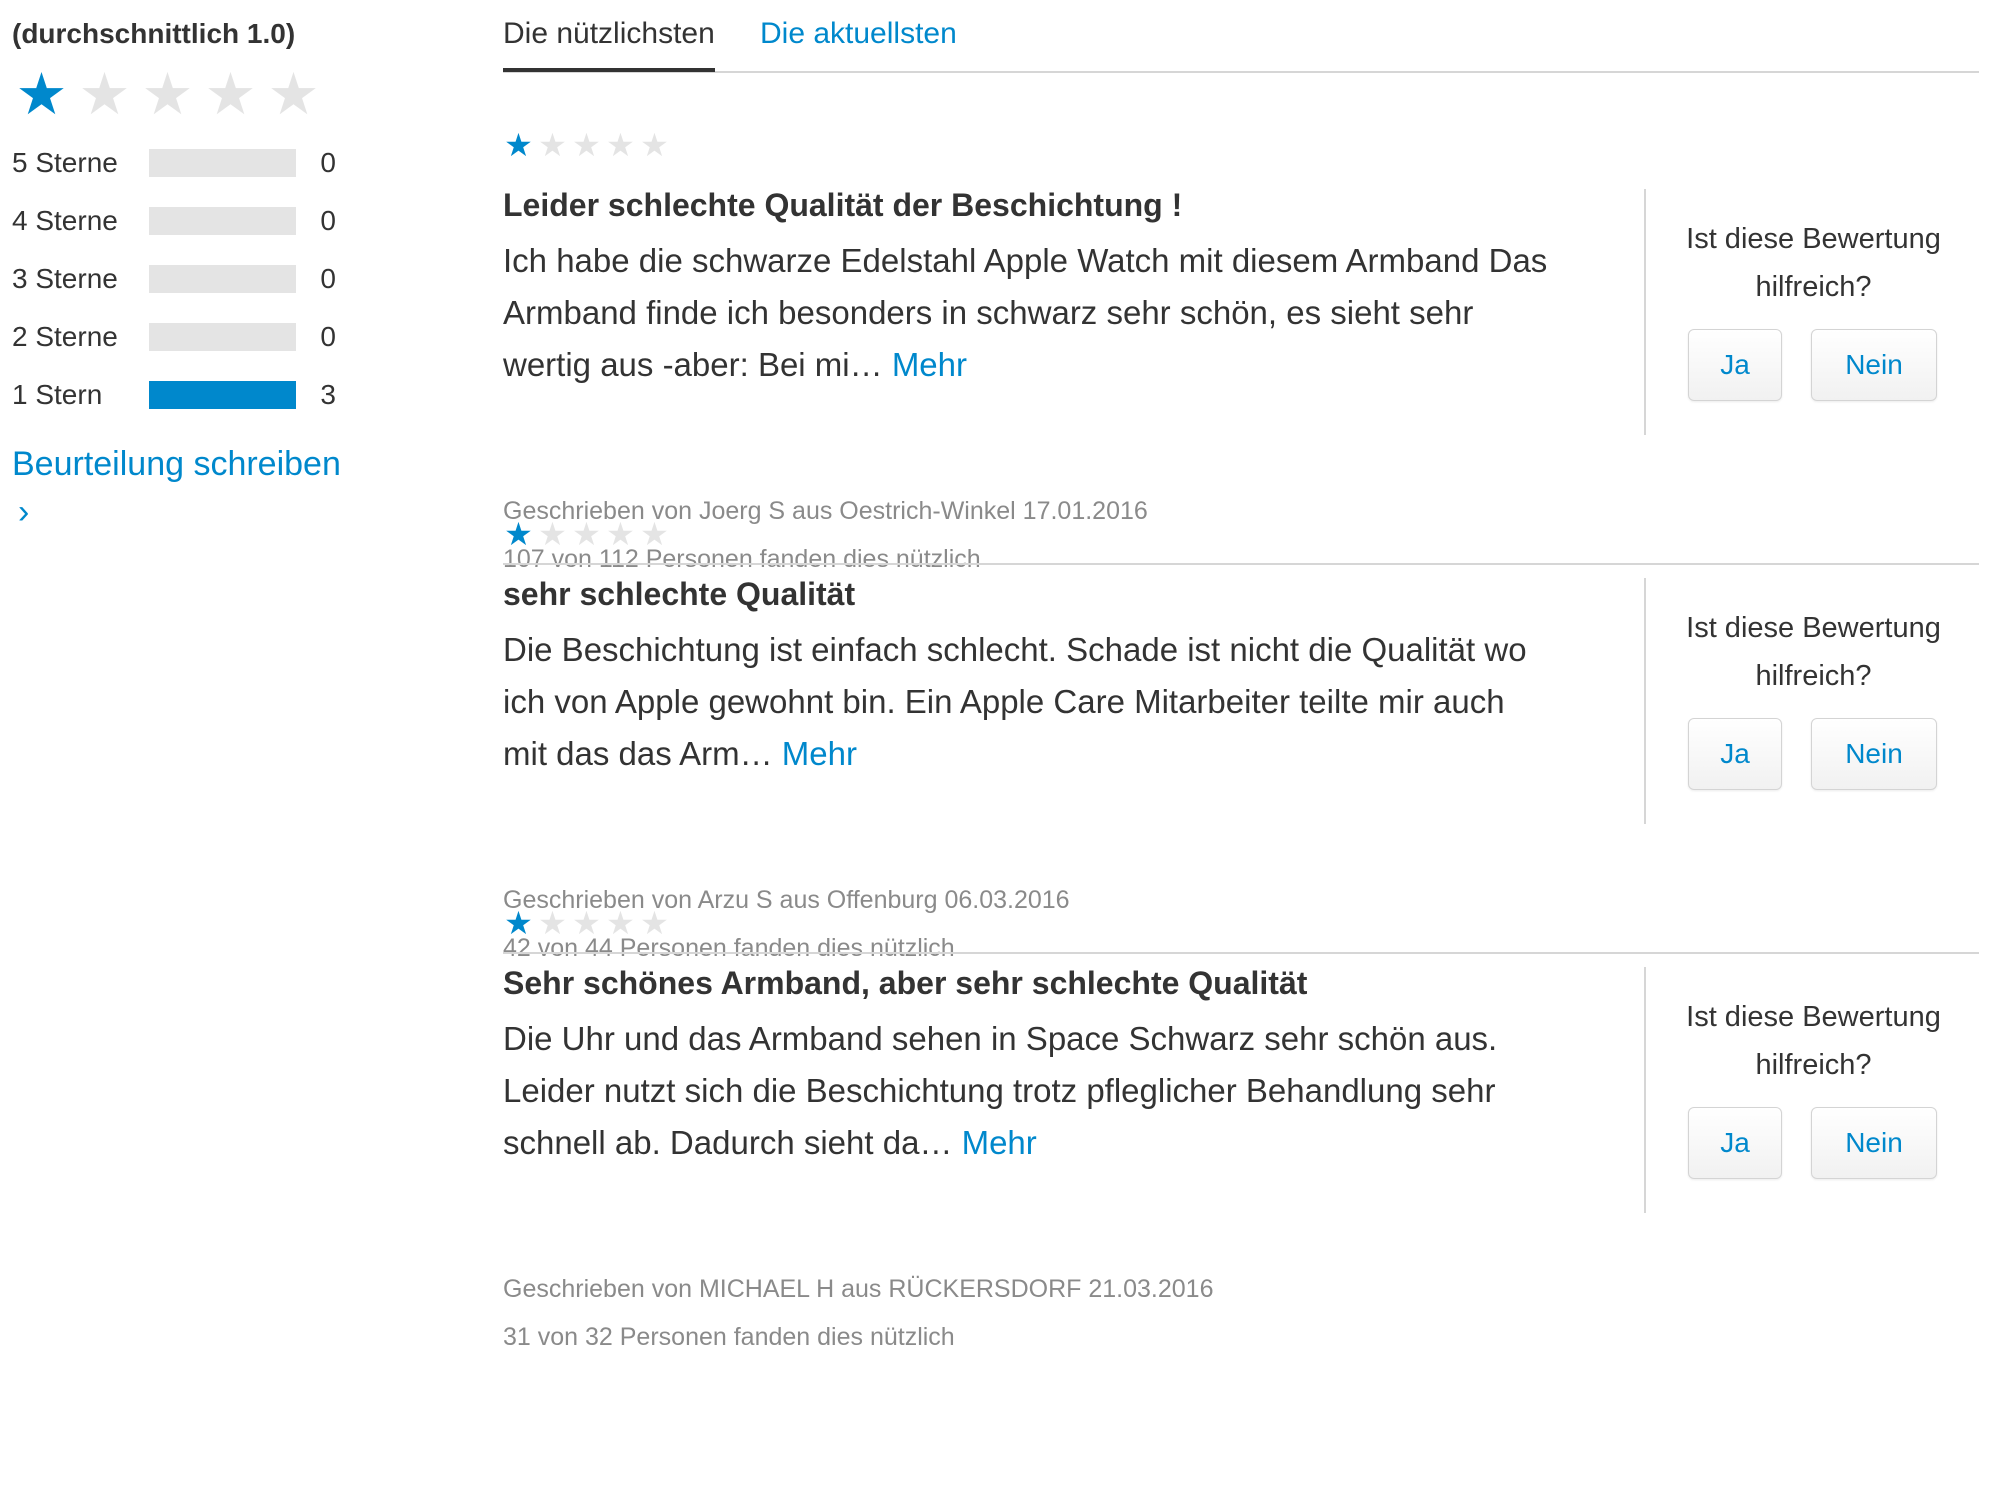 The image size is (1992, 1502). I want to click on histogram-label: 4 Sterne, so click(65, 220).